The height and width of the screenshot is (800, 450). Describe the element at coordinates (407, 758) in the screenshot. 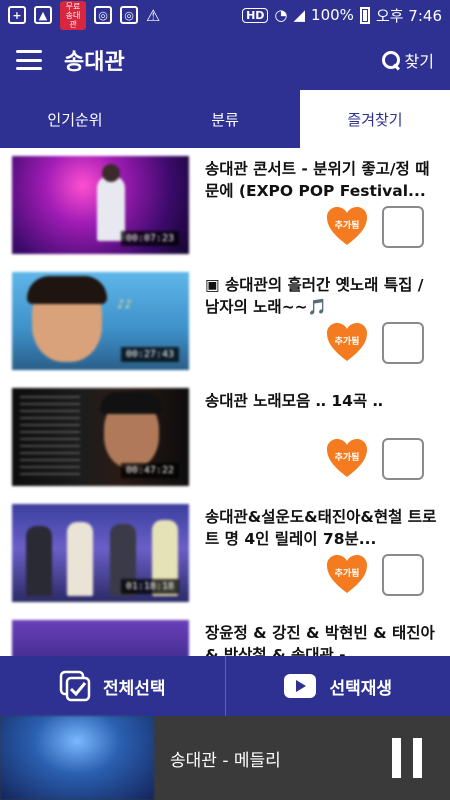

I see `pause-button` at that location.